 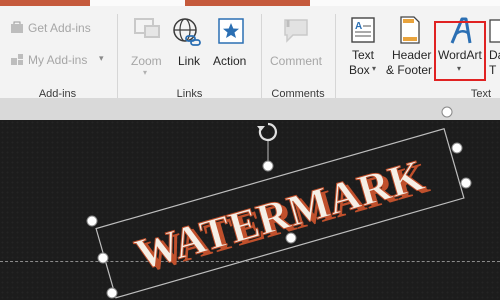 What do you see at coordinates (267, 132) in the screenshot?
I see `rotate-handle-icon` at bounding box center [267, 132].